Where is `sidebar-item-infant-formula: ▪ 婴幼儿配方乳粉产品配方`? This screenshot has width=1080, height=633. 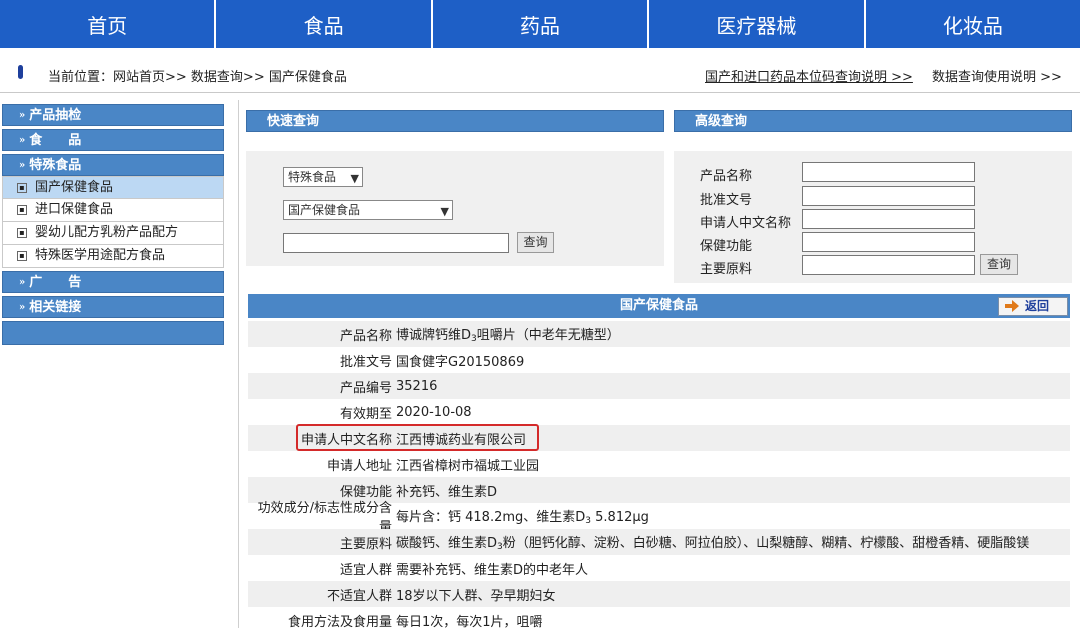
sidebar-item-infant-formula: ▪ 婴幼儿配方乳粉产品配方 is located at coordinates (113, 233).